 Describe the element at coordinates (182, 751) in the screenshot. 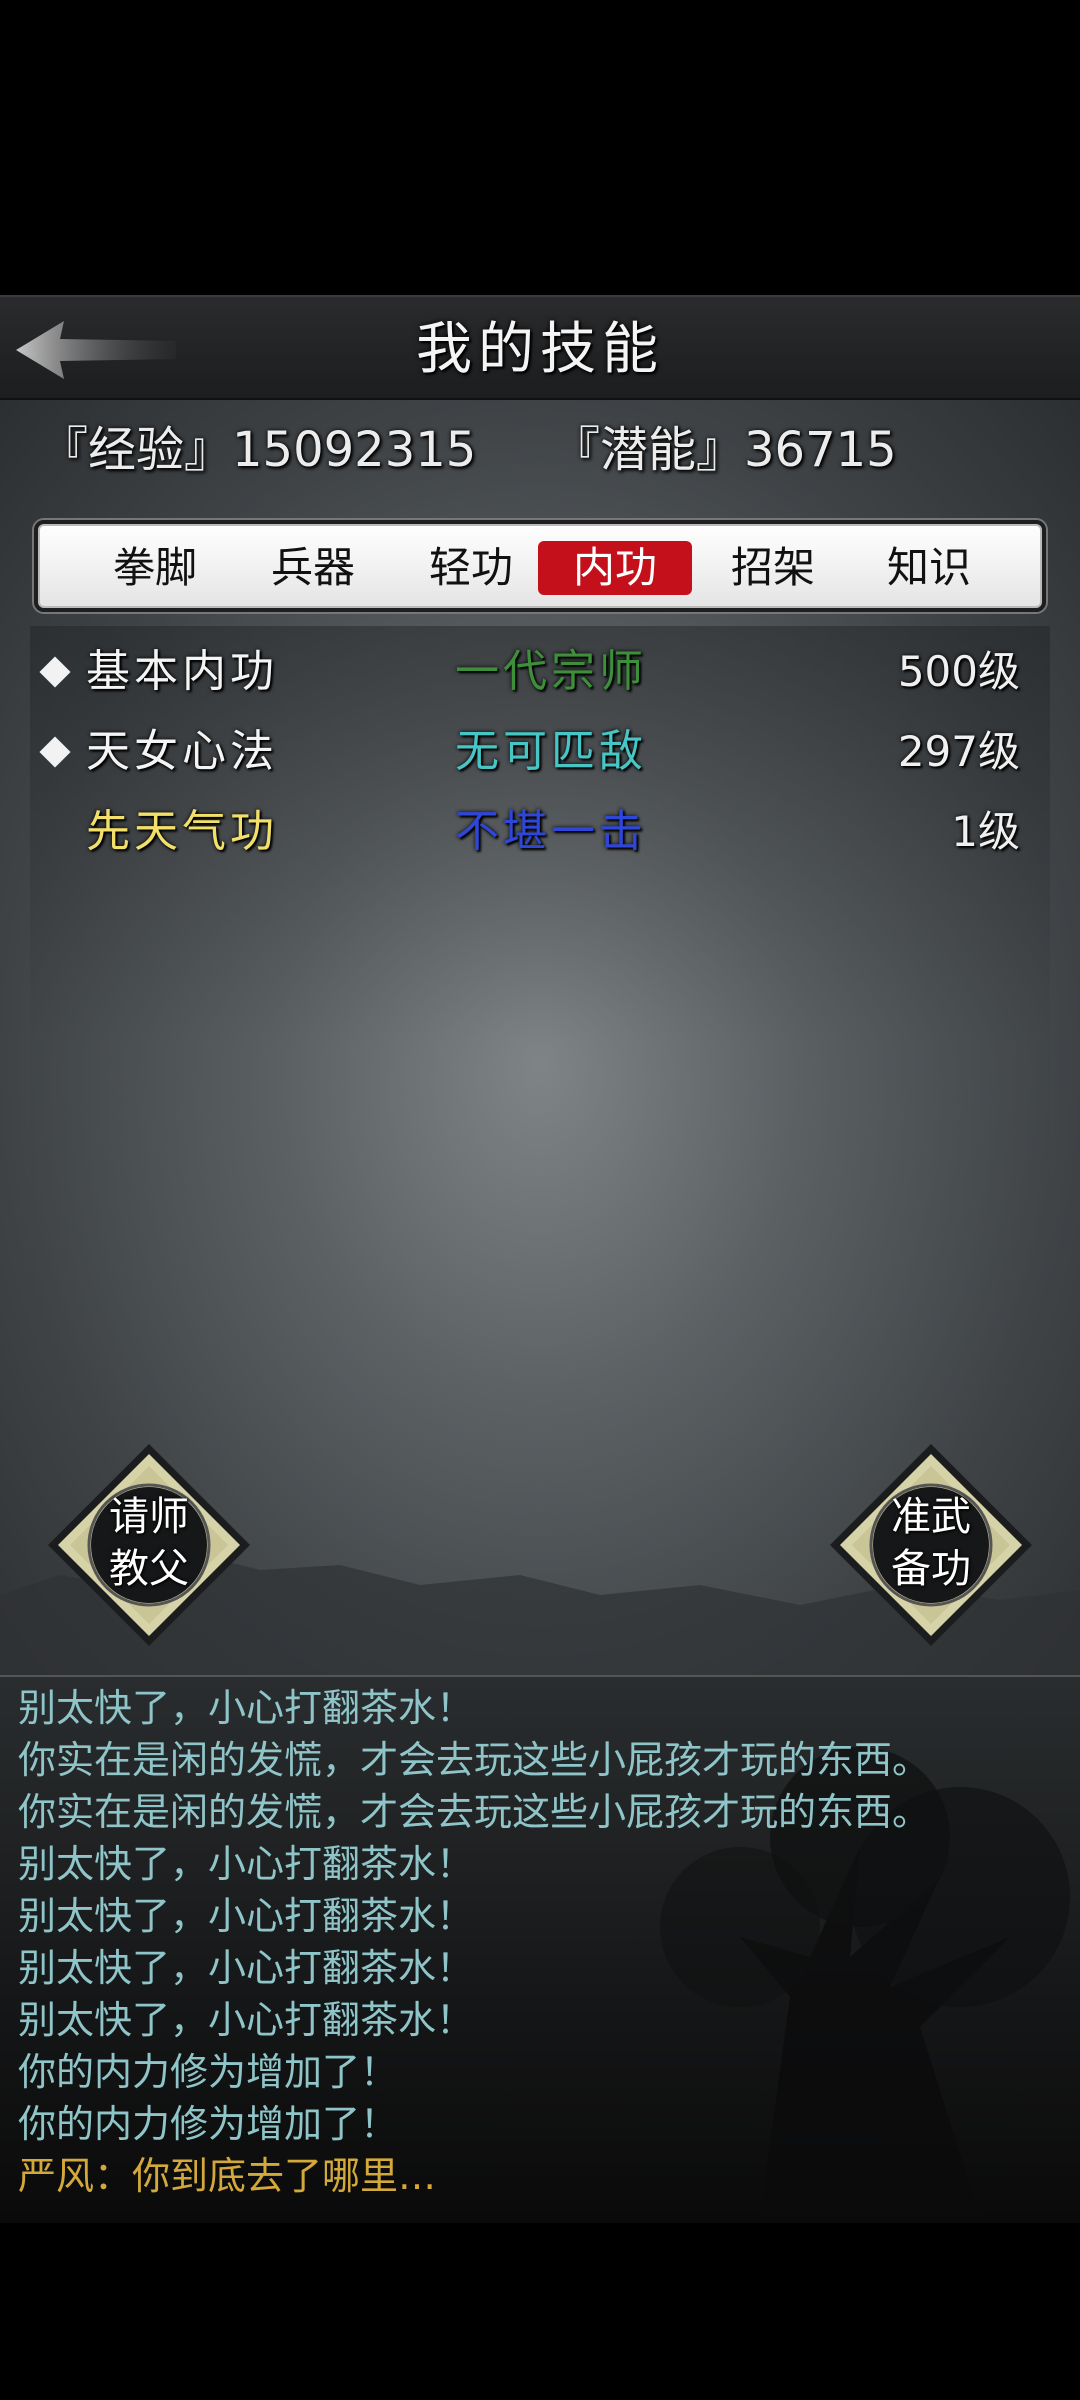

I see `skill-name: 天女心法` at that location.